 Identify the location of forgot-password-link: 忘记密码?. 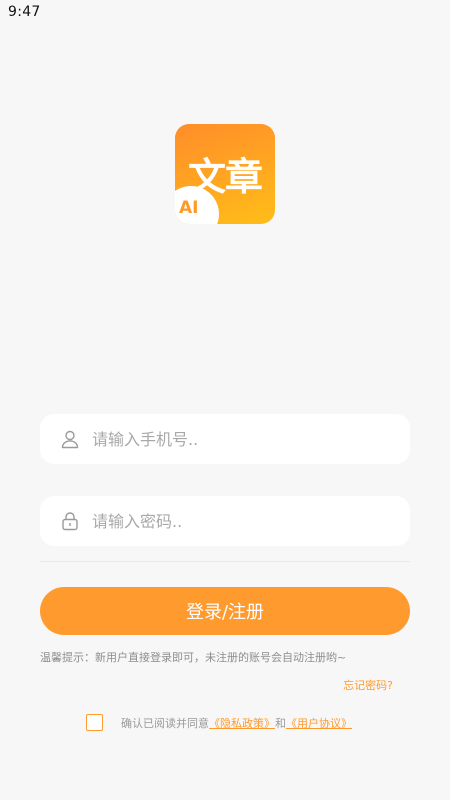
(368, 685).